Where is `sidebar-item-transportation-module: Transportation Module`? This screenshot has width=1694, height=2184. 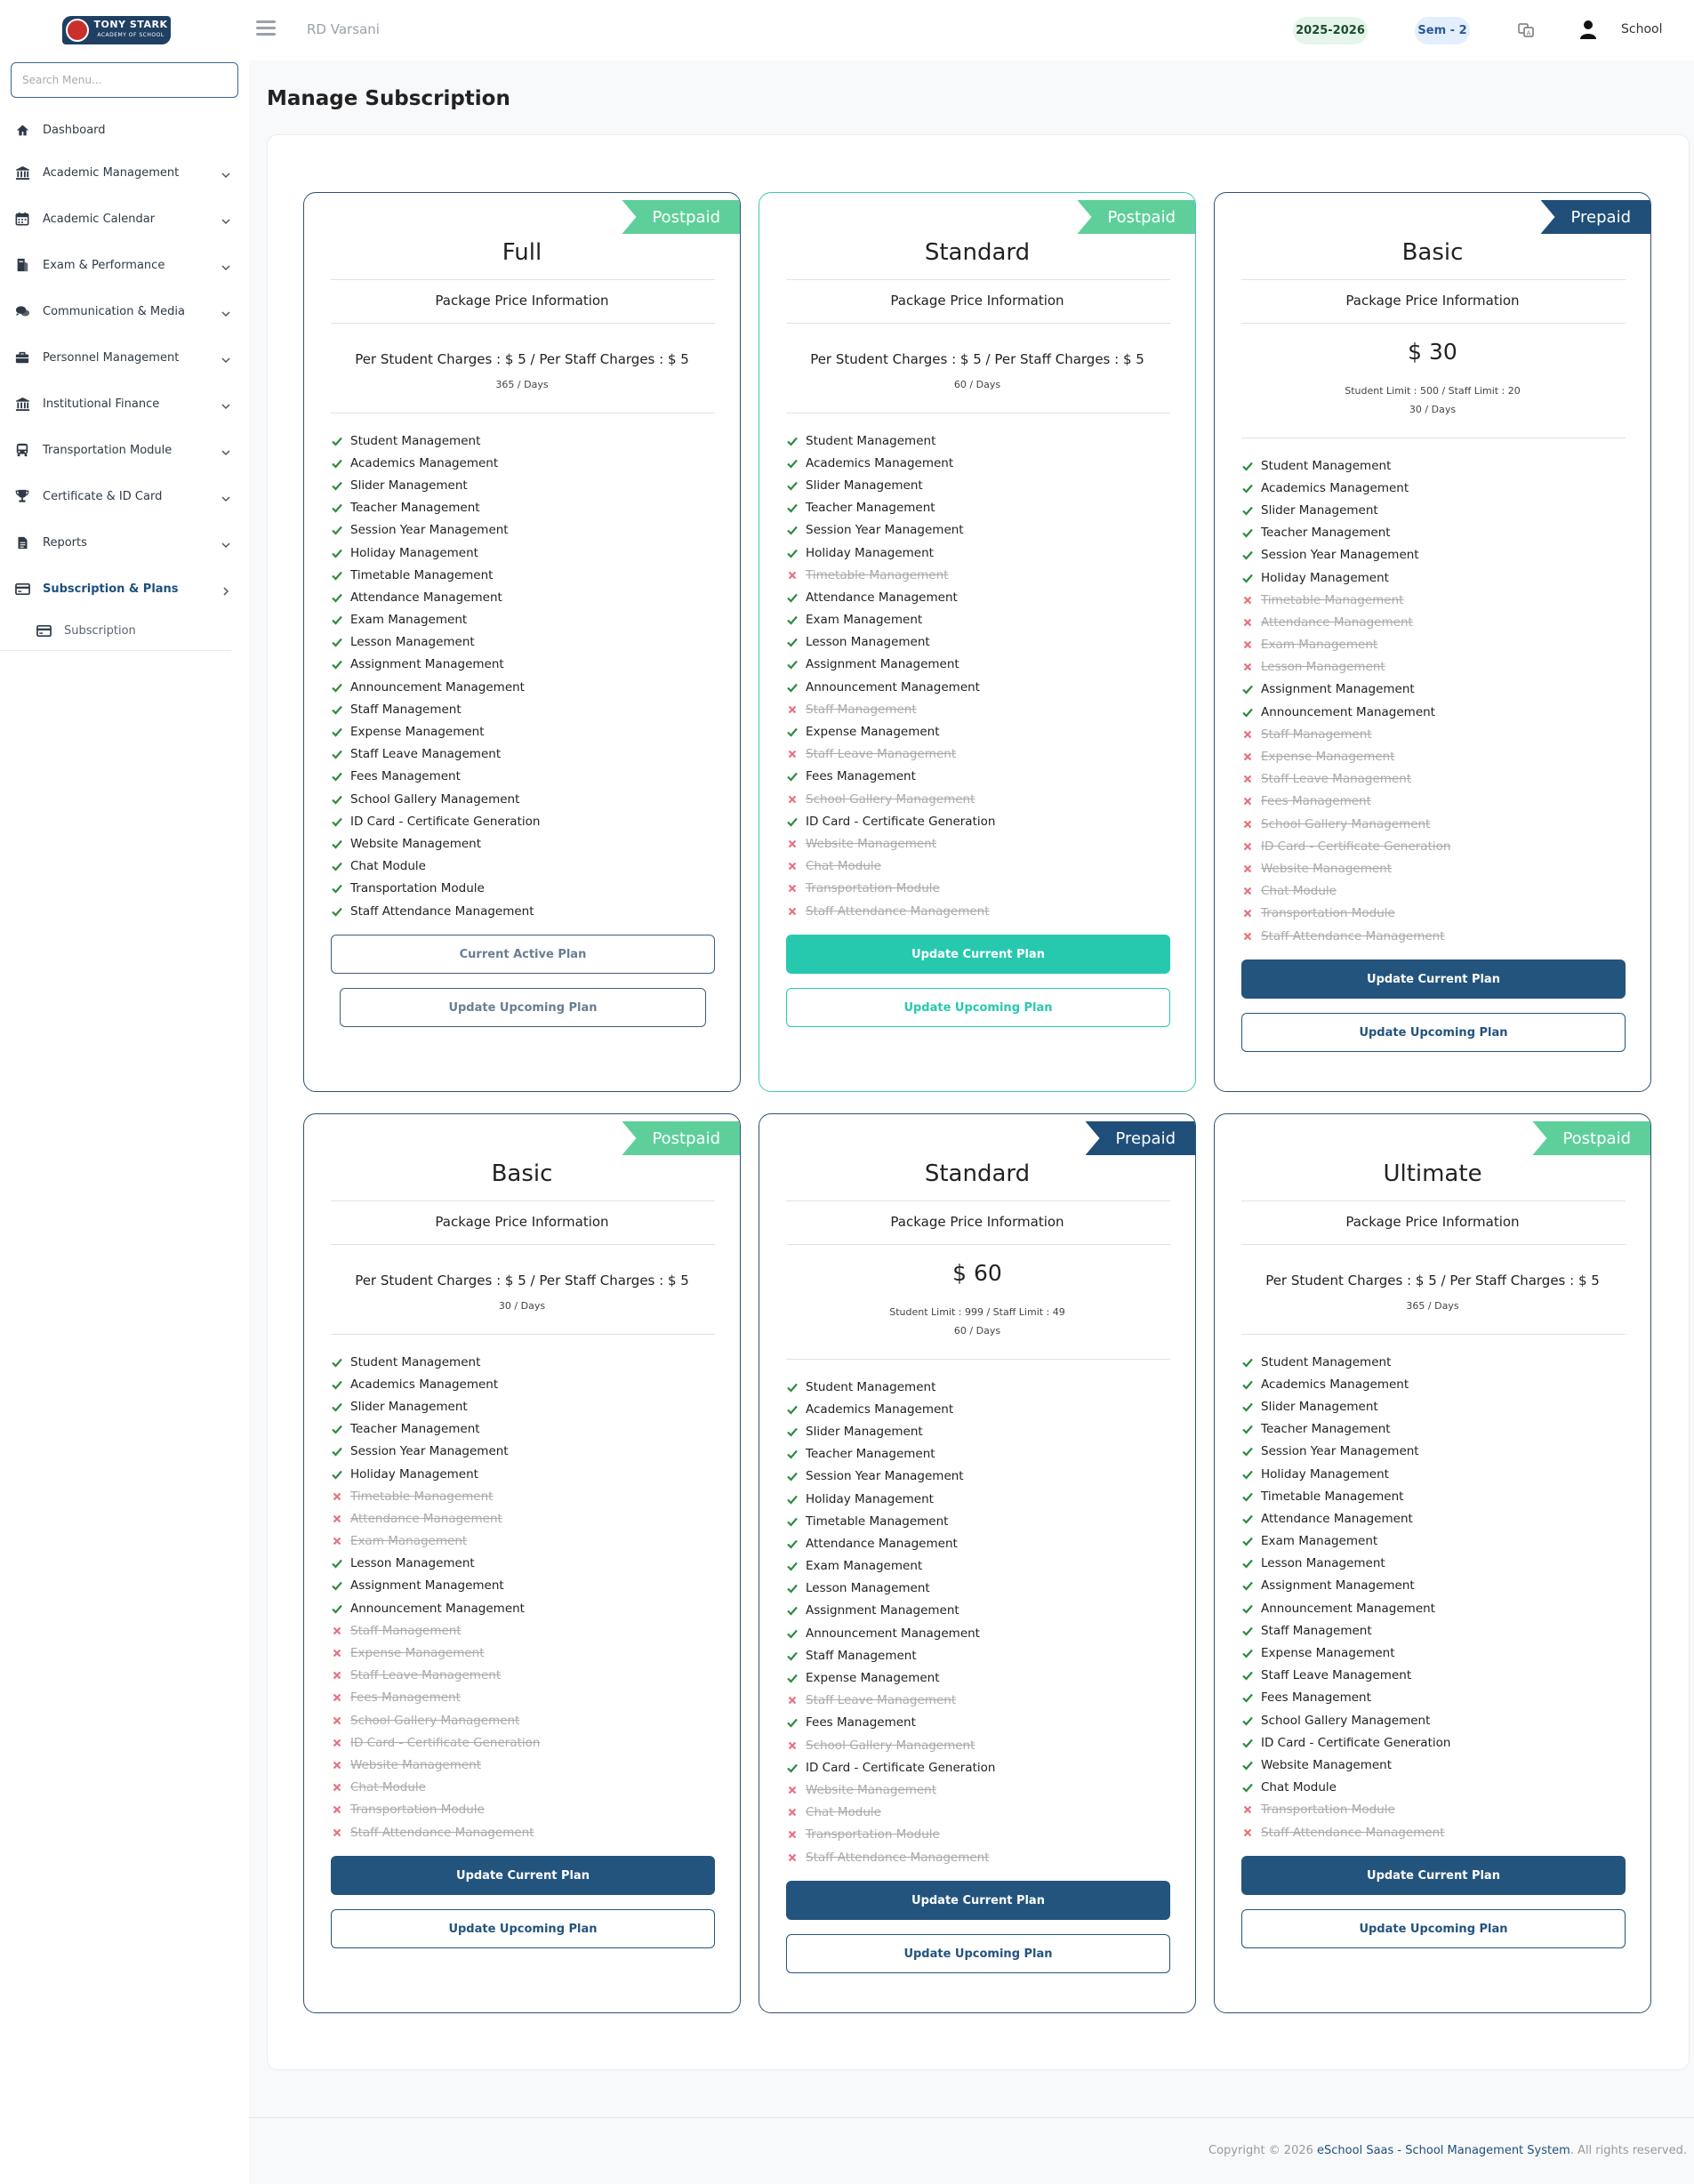 sidebar-item-transportation-module: Transportation Module is located at coordinates (124, 450).